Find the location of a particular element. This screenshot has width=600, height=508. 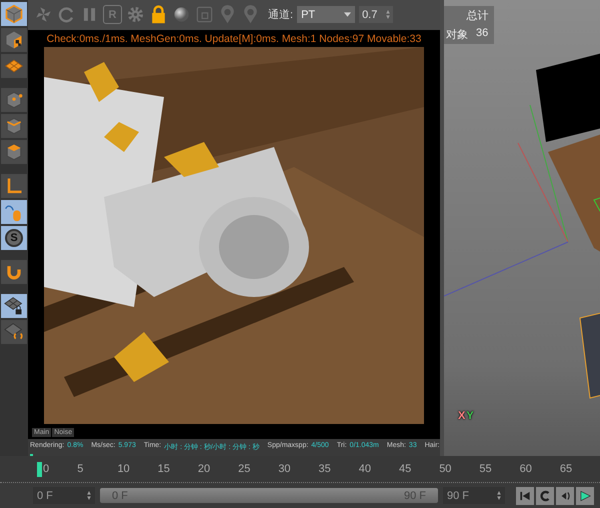

pinwheel-icon is located at coordinates (43, 14).